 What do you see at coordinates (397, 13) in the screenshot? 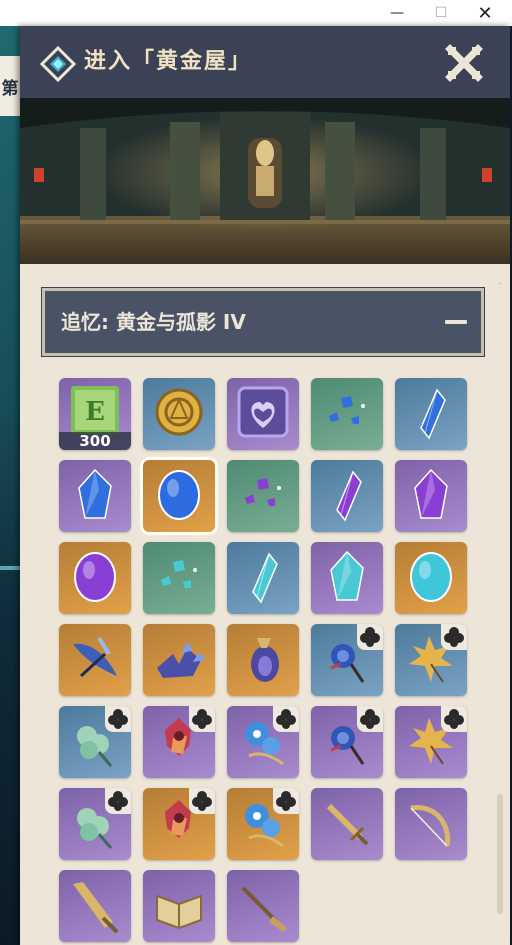
I see `minimize-button: —` at bounding box center [397, 13].